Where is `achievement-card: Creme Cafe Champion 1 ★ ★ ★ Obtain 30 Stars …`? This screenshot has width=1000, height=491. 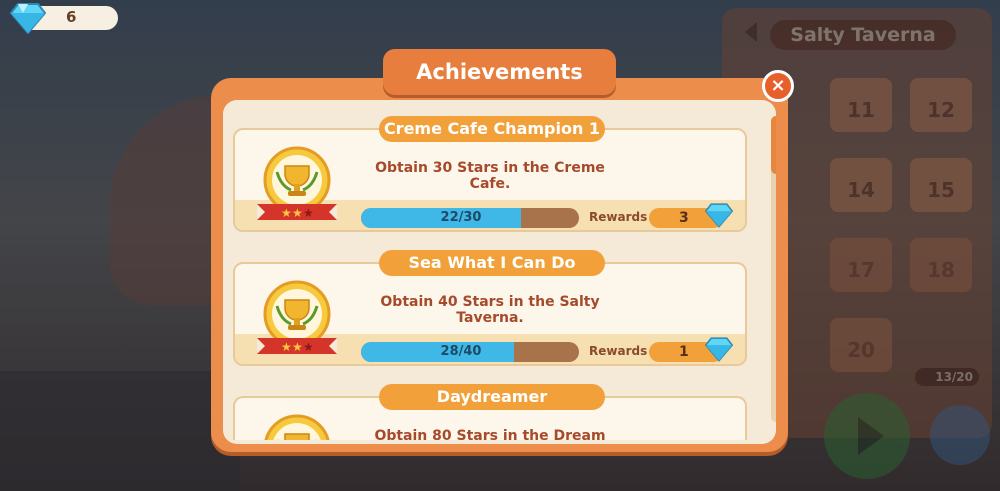 achievement-card: Creme Cafe Champion 1 ★ ★ ★ Obtain 30 Stars … is located at coordinates (490, 174).